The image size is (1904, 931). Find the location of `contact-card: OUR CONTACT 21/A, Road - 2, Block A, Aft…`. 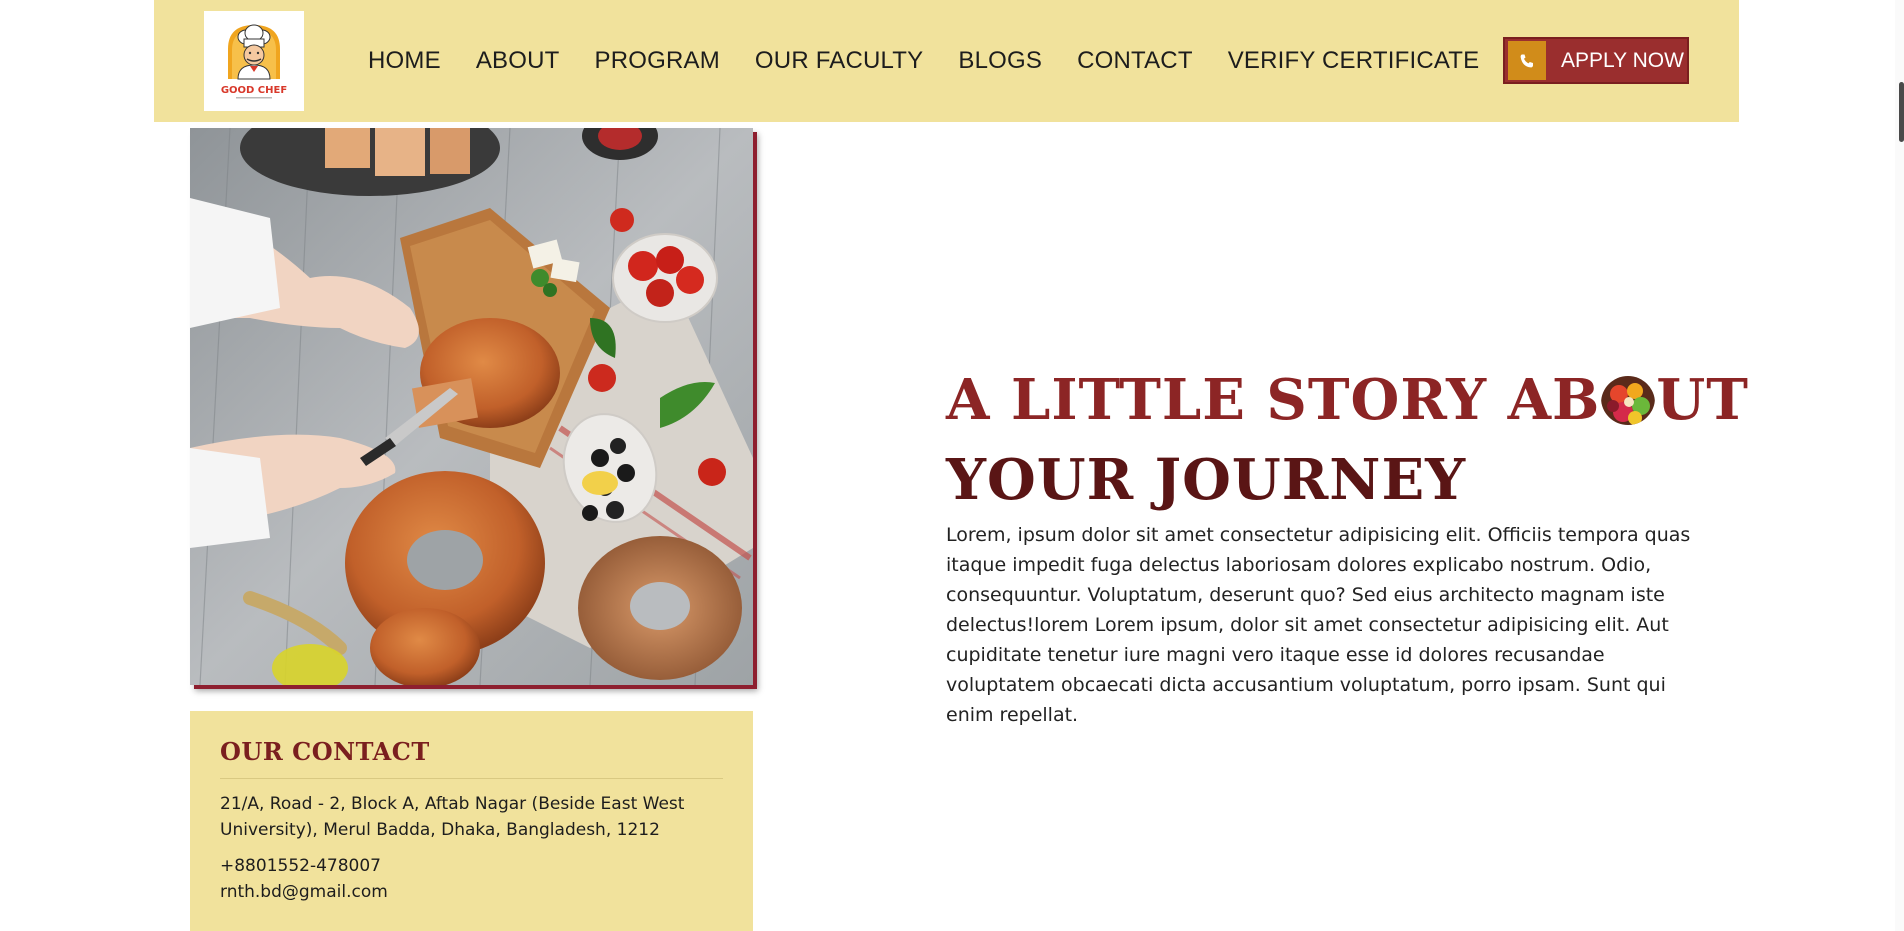

contact-card: OUR CONTACT 21/A, Road - 2, Block A, Aft… is located at coordinates (471, 821).